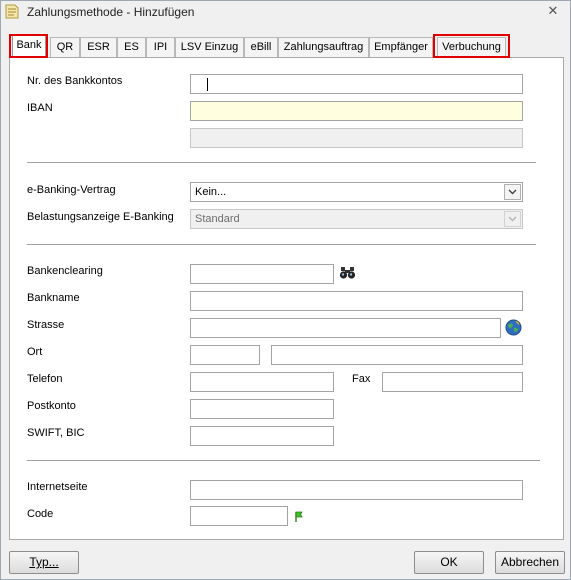 This screenshot has width=571, height=580. What do you see at coordinates (65, 47) in the screenshot?
I see `tab-qr: QR` at bounding box center [65, 47].